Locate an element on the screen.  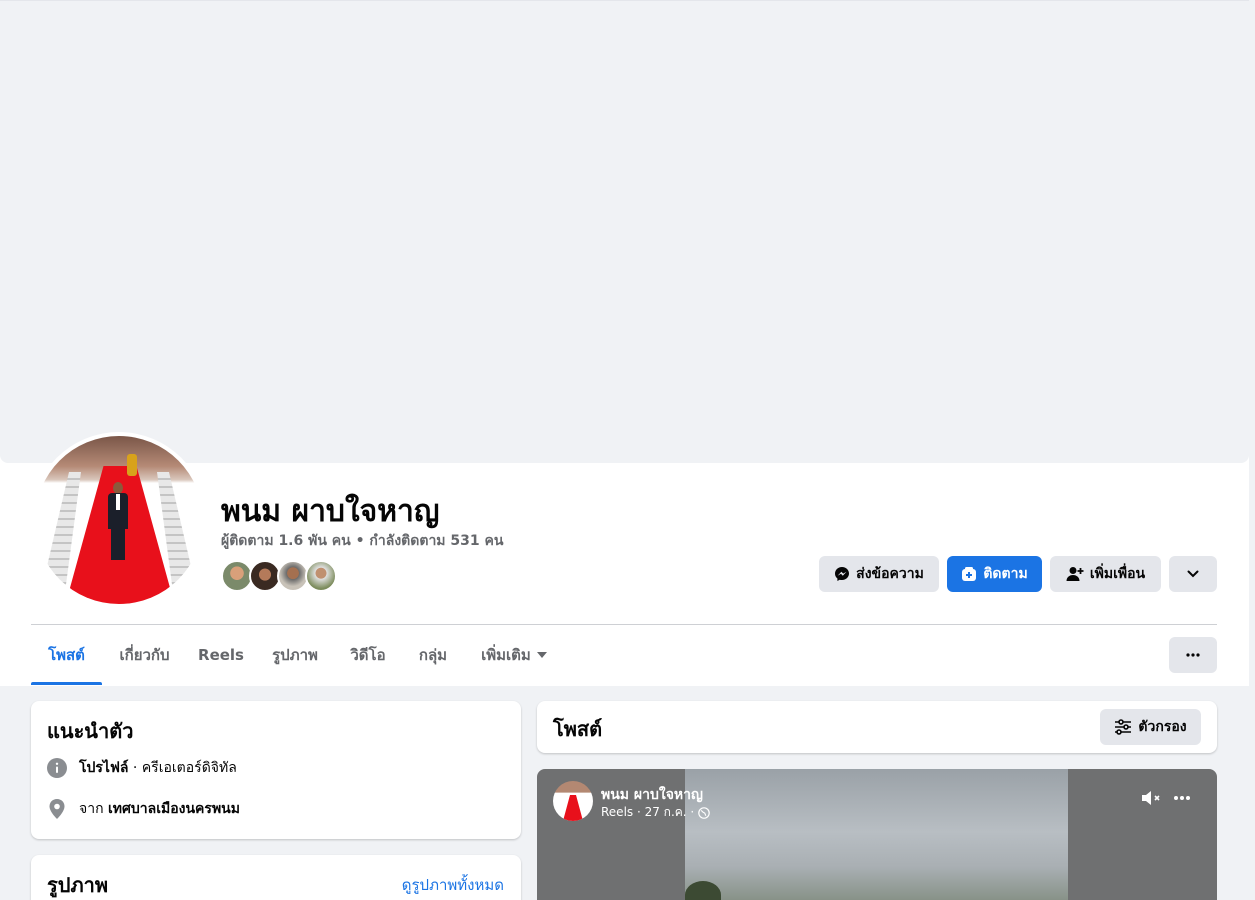
intro-location-row: จาก เทศบาลเมืองนครพนม is located at coordinates (143, 809).